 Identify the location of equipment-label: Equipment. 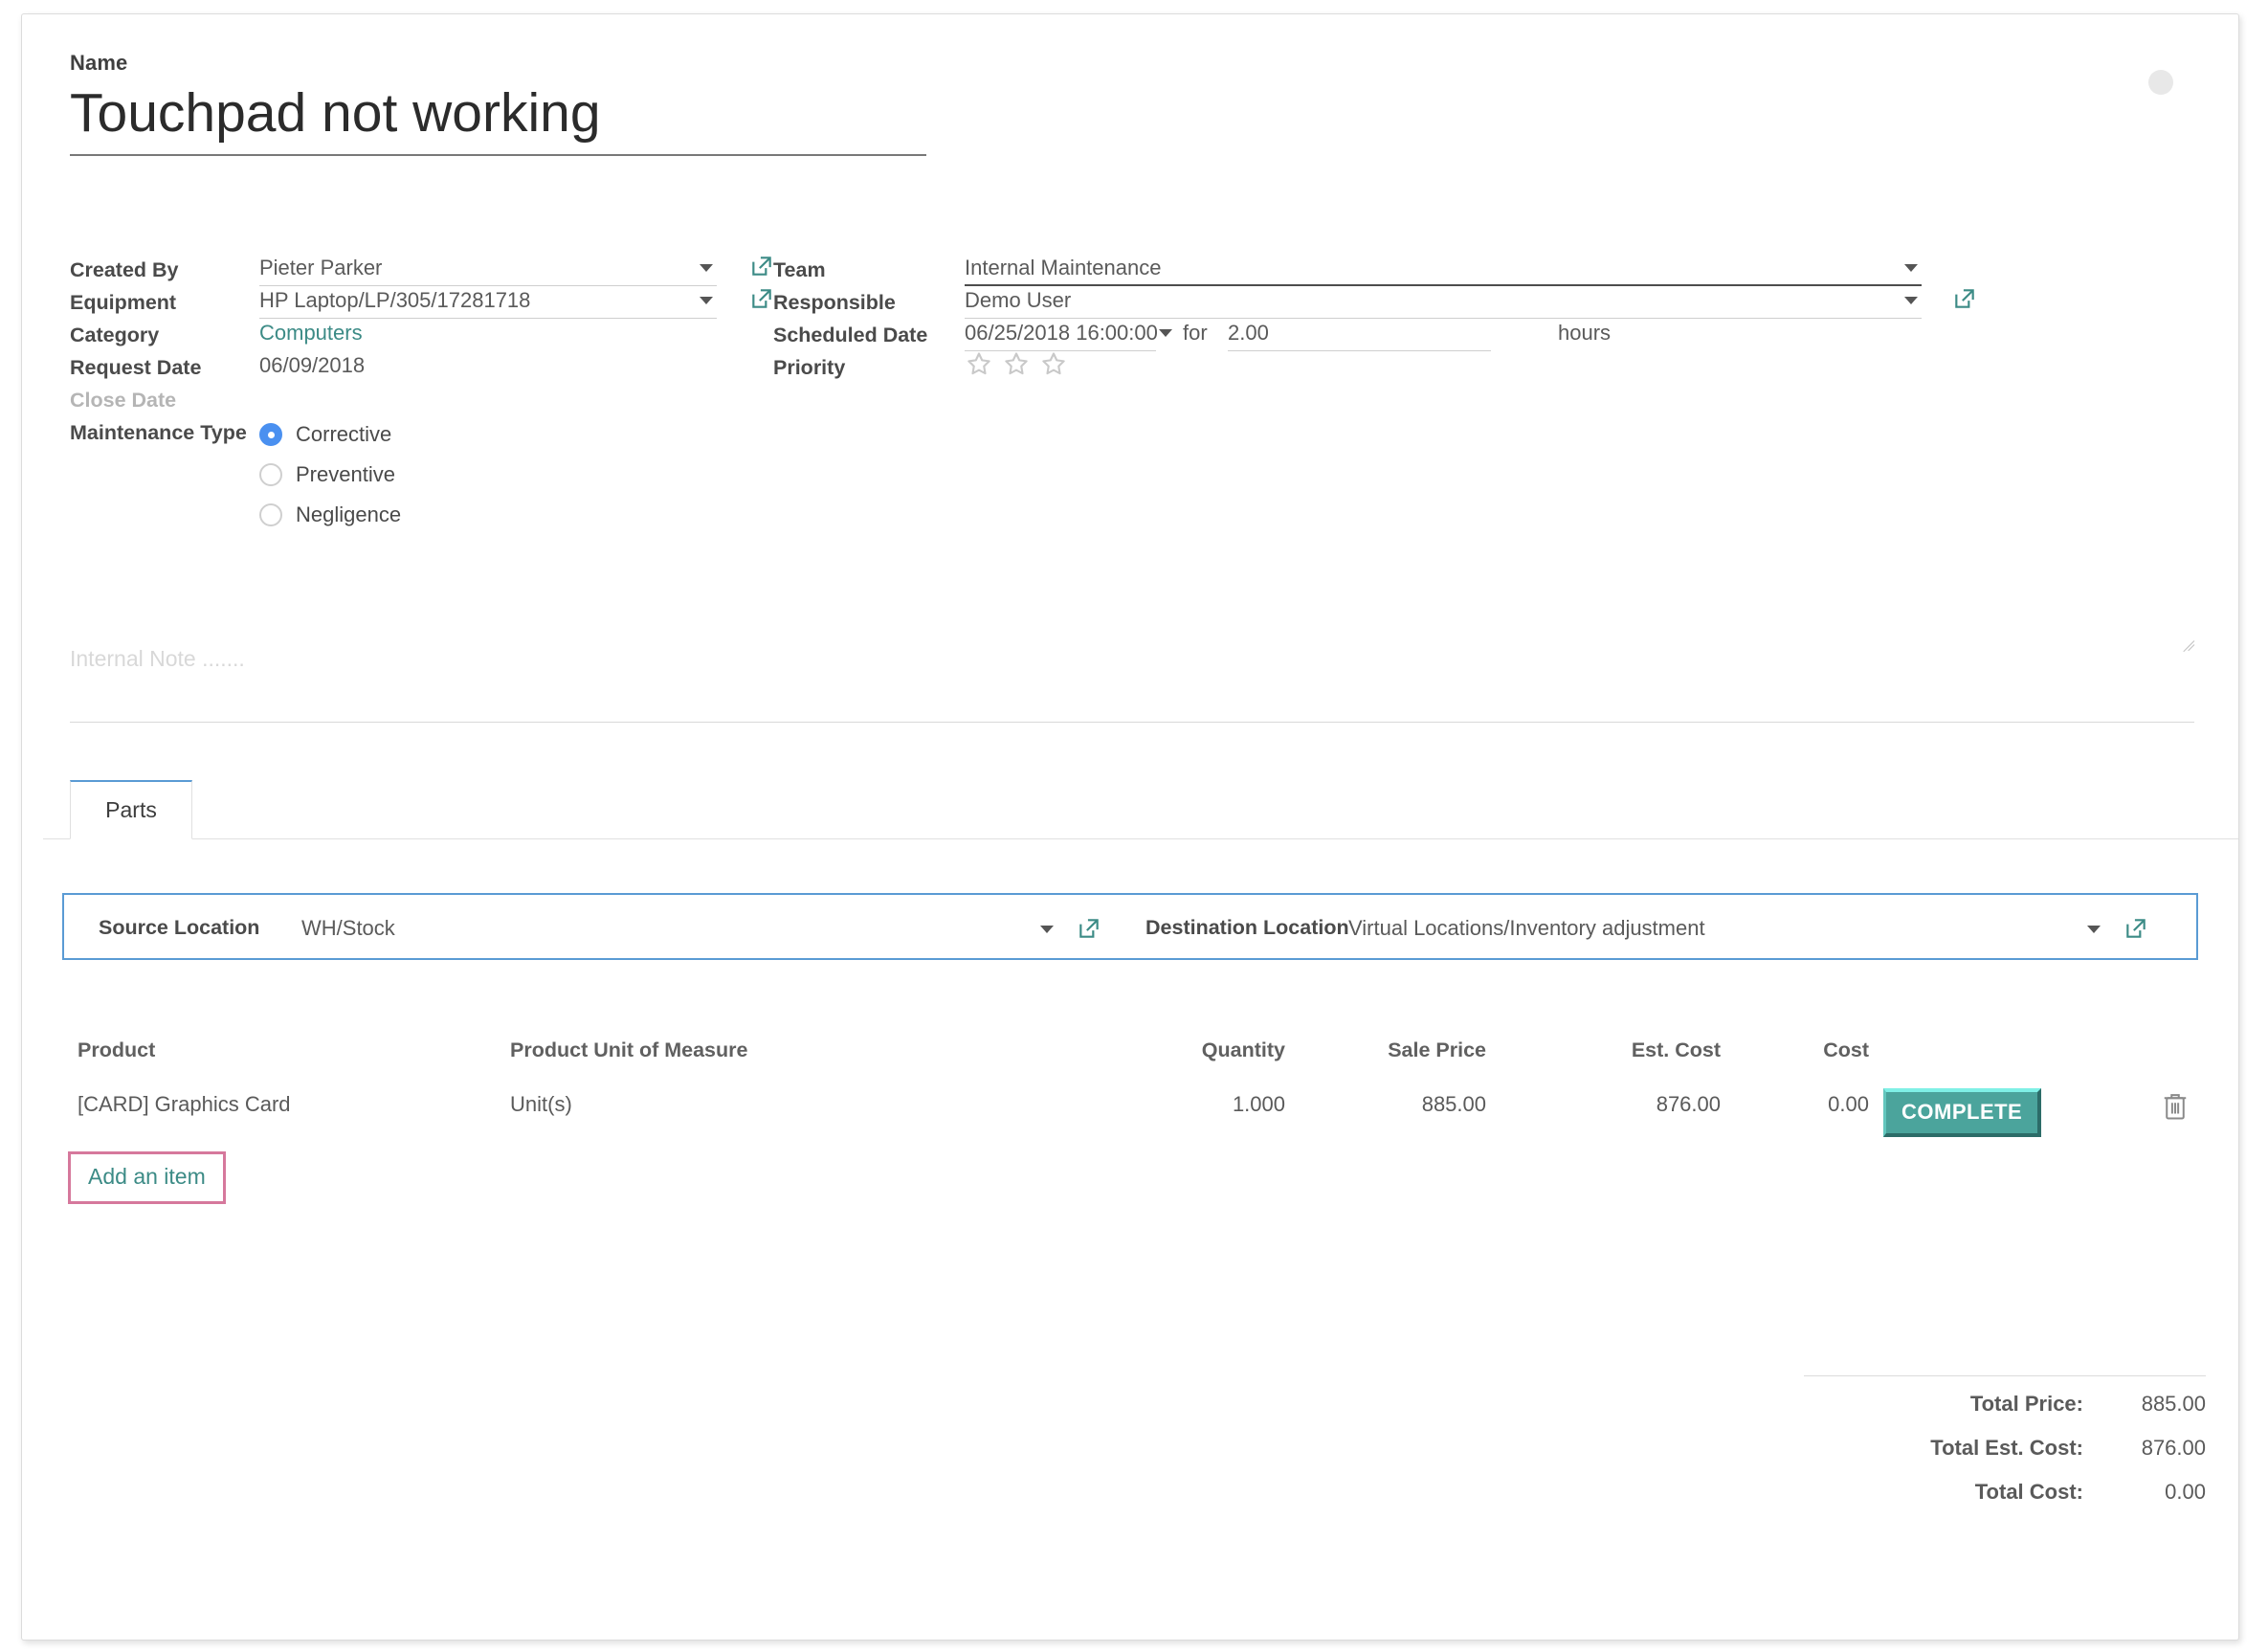
(123, 302).